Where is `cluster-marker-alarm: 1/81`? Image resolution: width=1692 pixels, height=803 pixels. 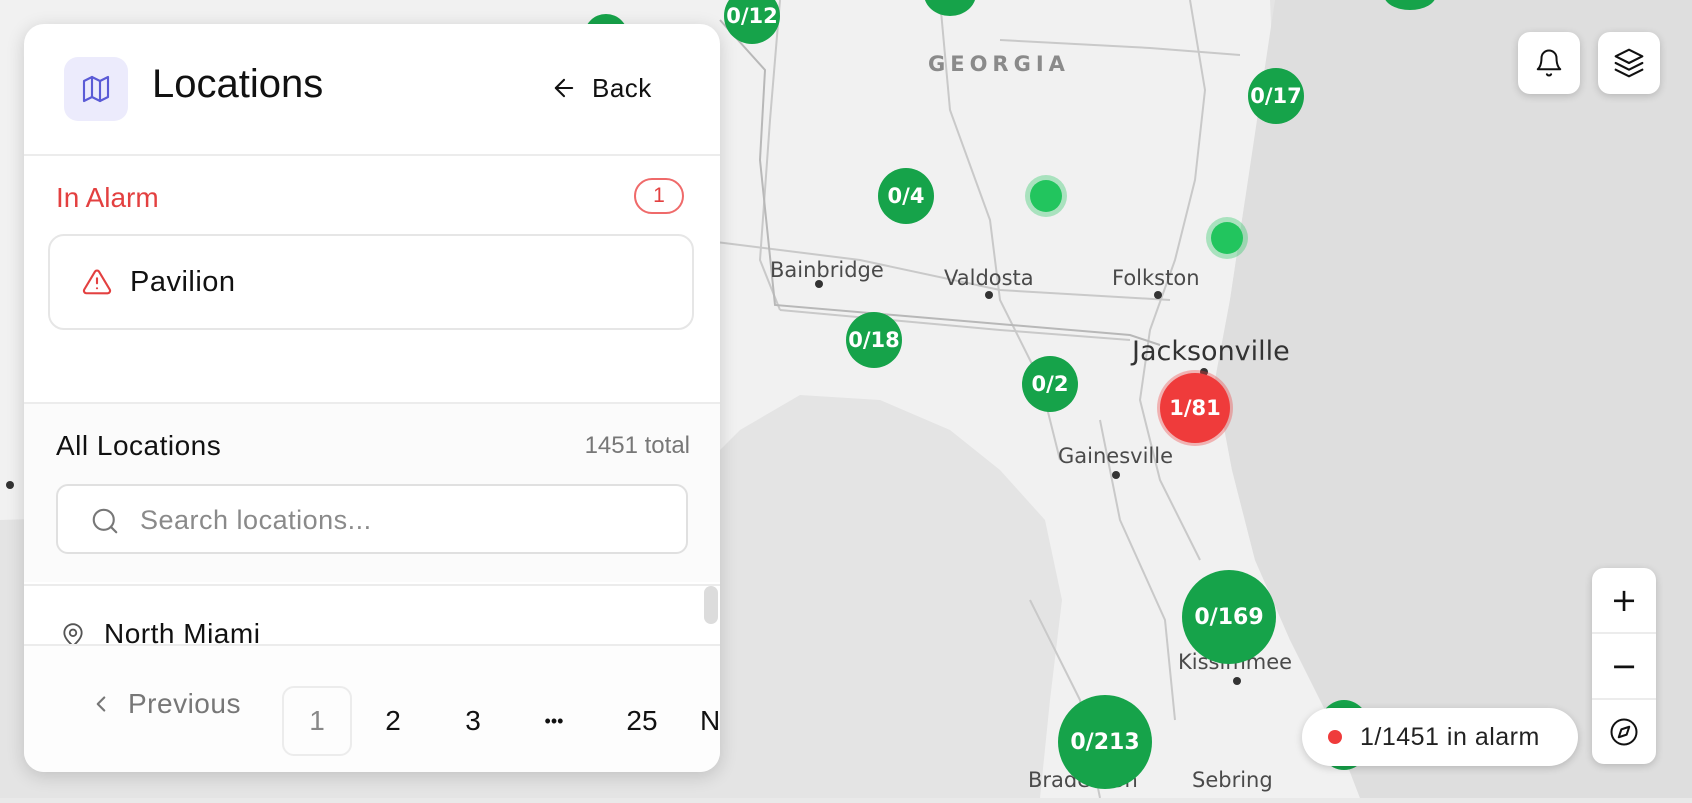
cluster-marker-alarm: 1/81 is located at coordinates (1195, 408).